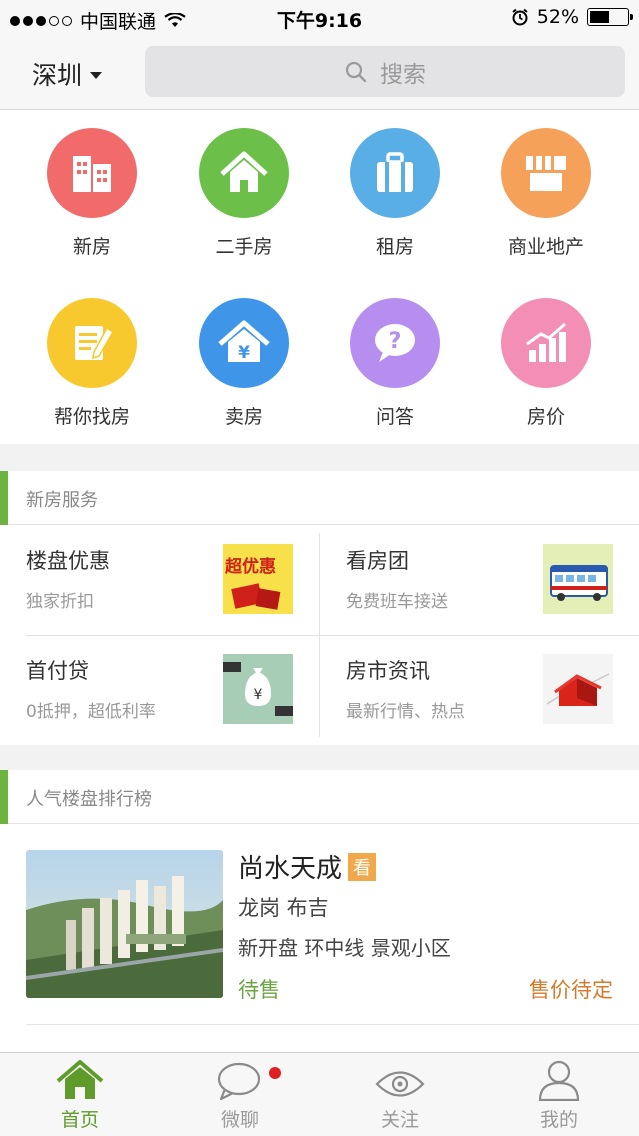 Image resolution: width=639 pixels, height=1136 pixels. Describe the element at coordinates (159, 690) in the screenshot. I see `service-item-down-payment-loan: 首付贷 0抵押，超低利率 ¥` at that location.